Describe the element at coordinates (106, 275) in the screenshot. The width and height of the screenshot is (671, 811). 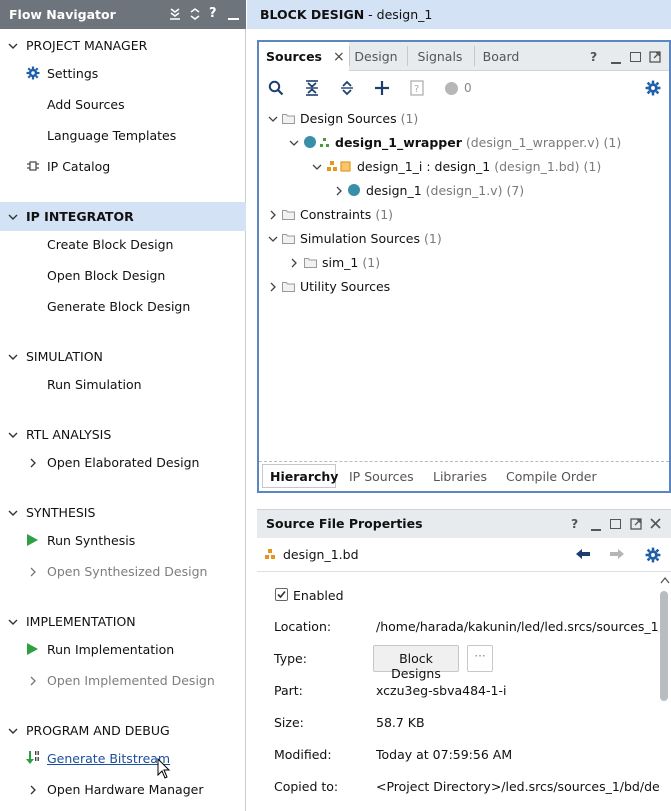
I see `nav-open-block-design: Open Block Design` at that location.